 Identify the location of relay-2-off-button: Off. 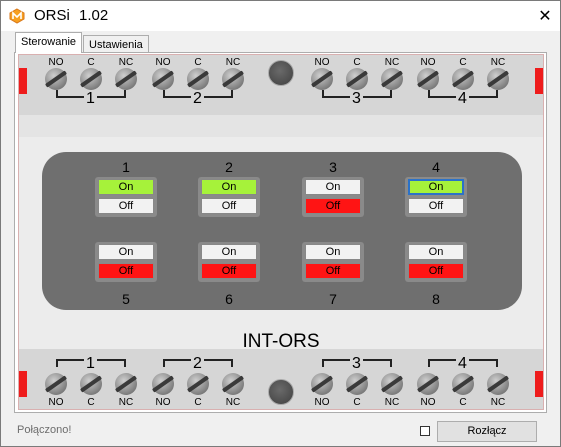
(229, 206).